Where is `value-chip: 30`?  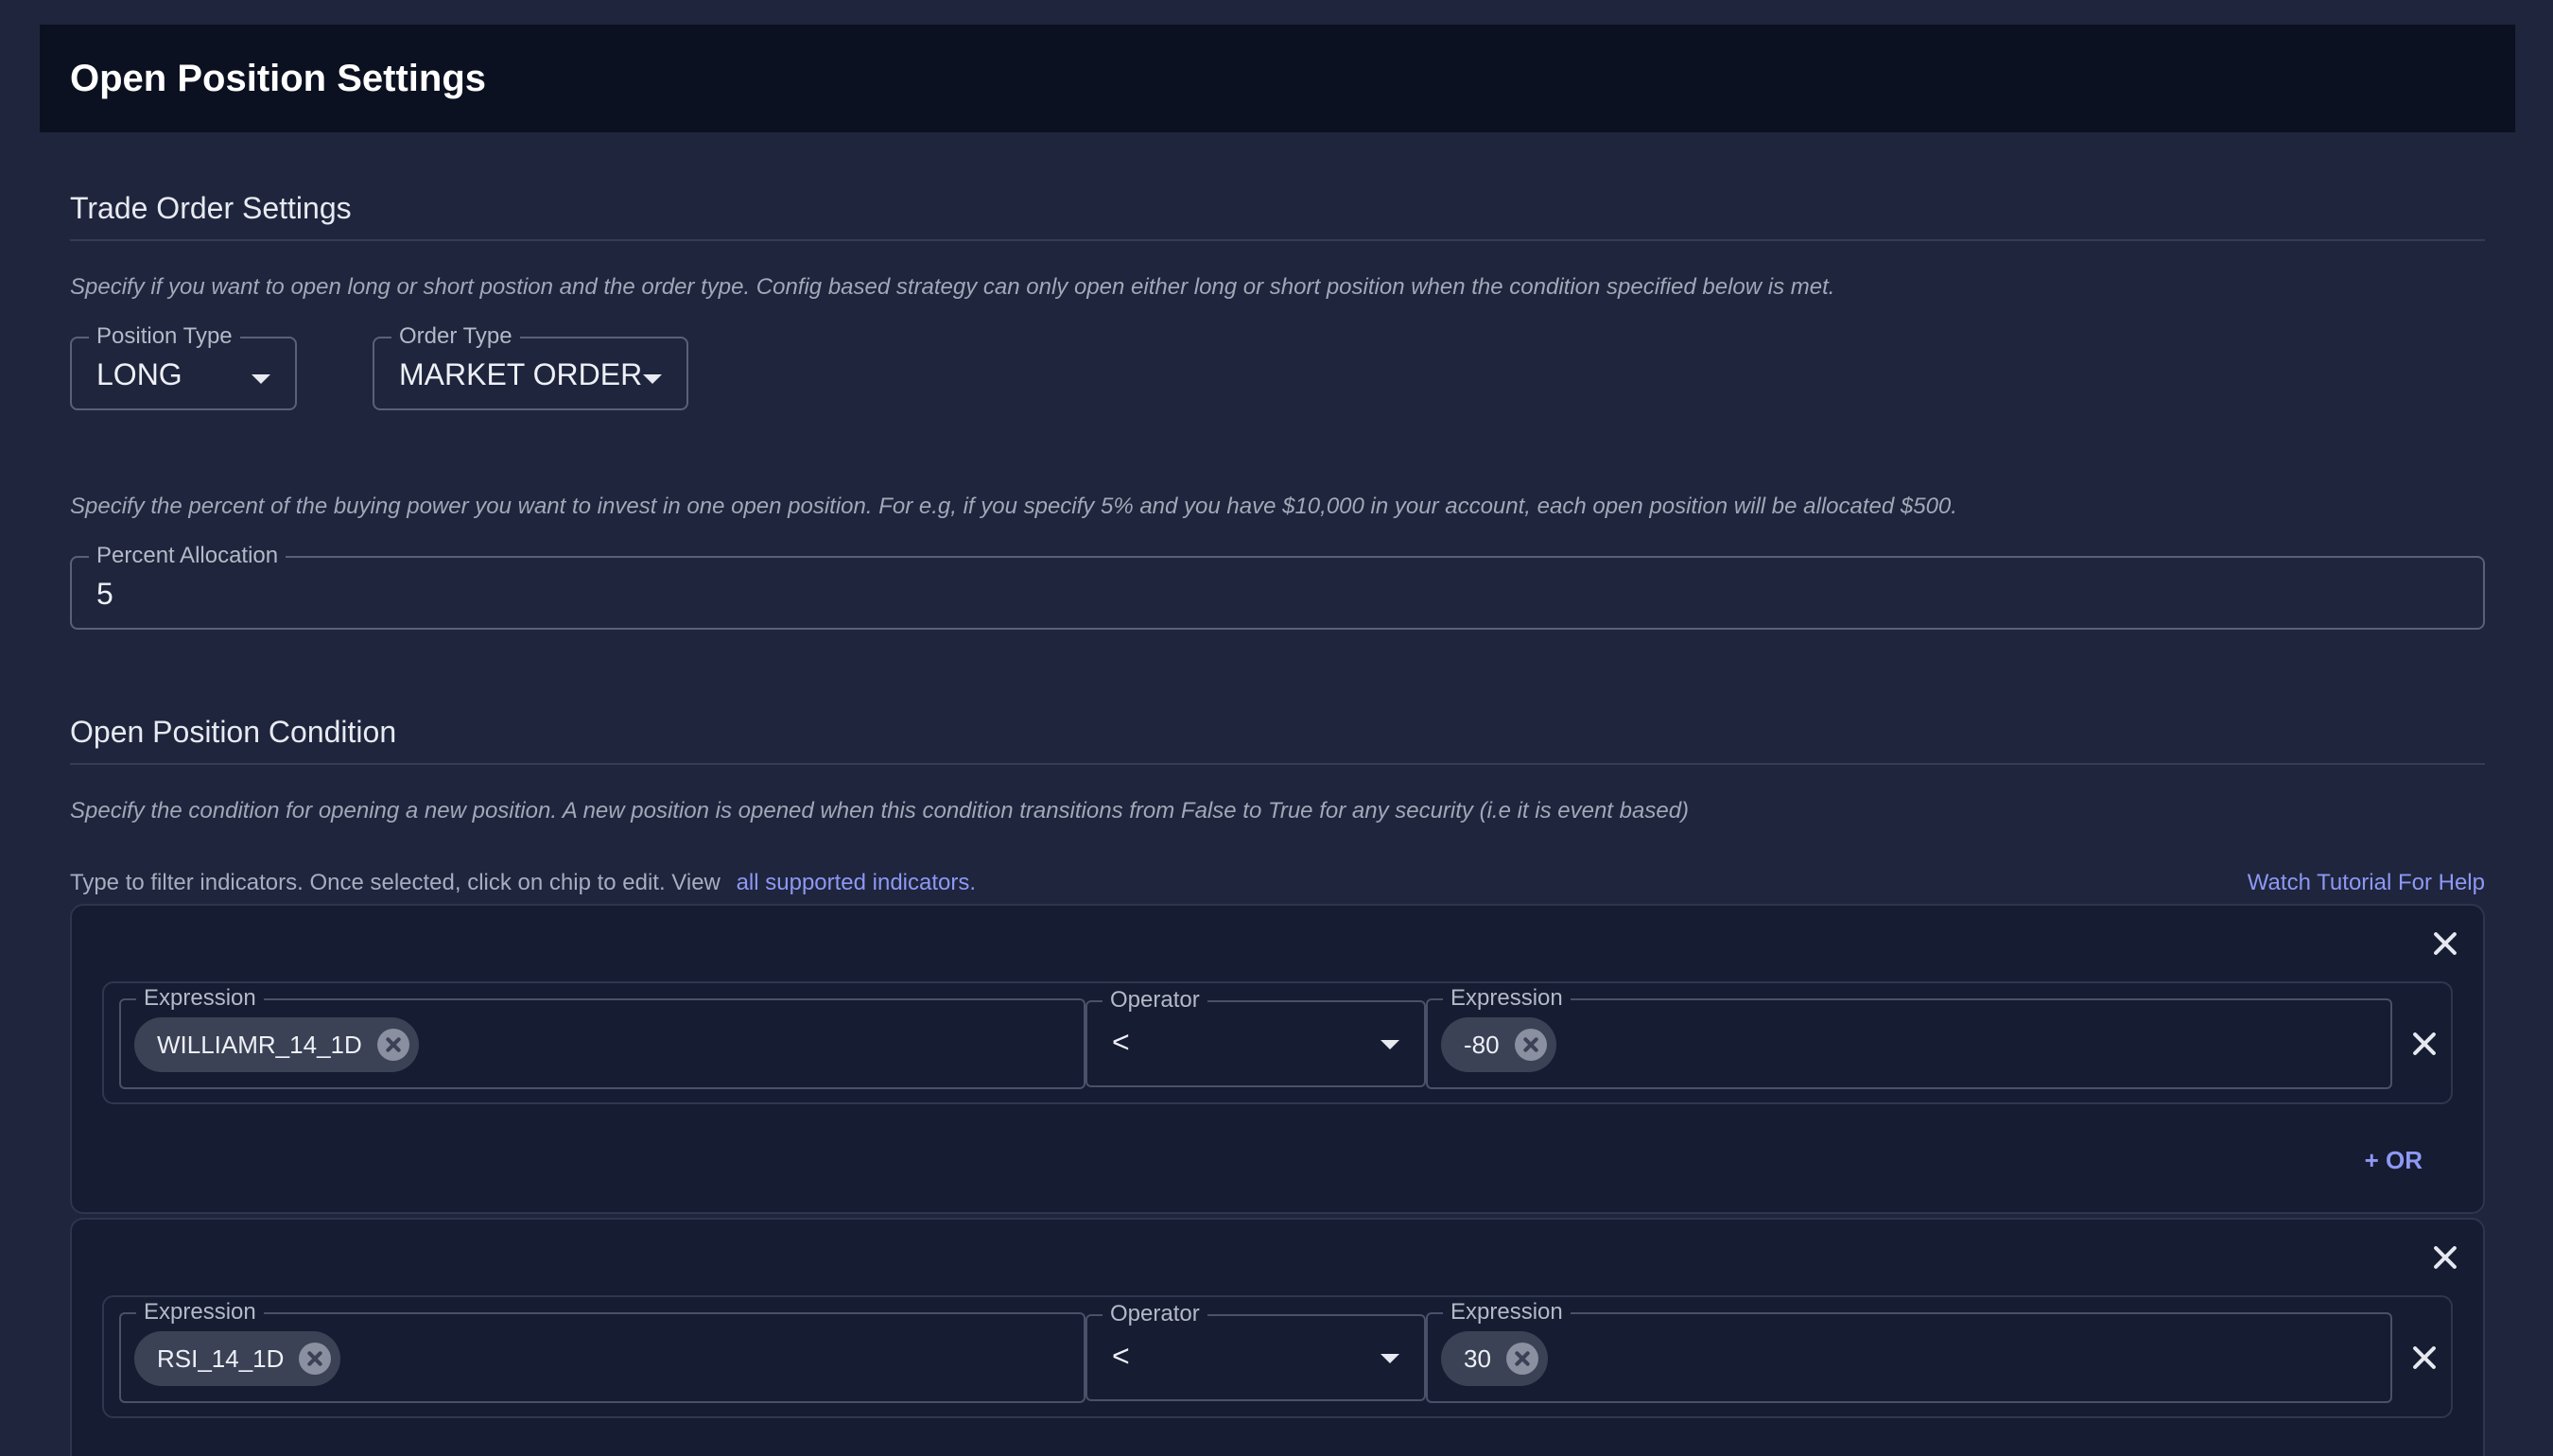 value-chip: 30 is located at coordinates (1495, 1358).